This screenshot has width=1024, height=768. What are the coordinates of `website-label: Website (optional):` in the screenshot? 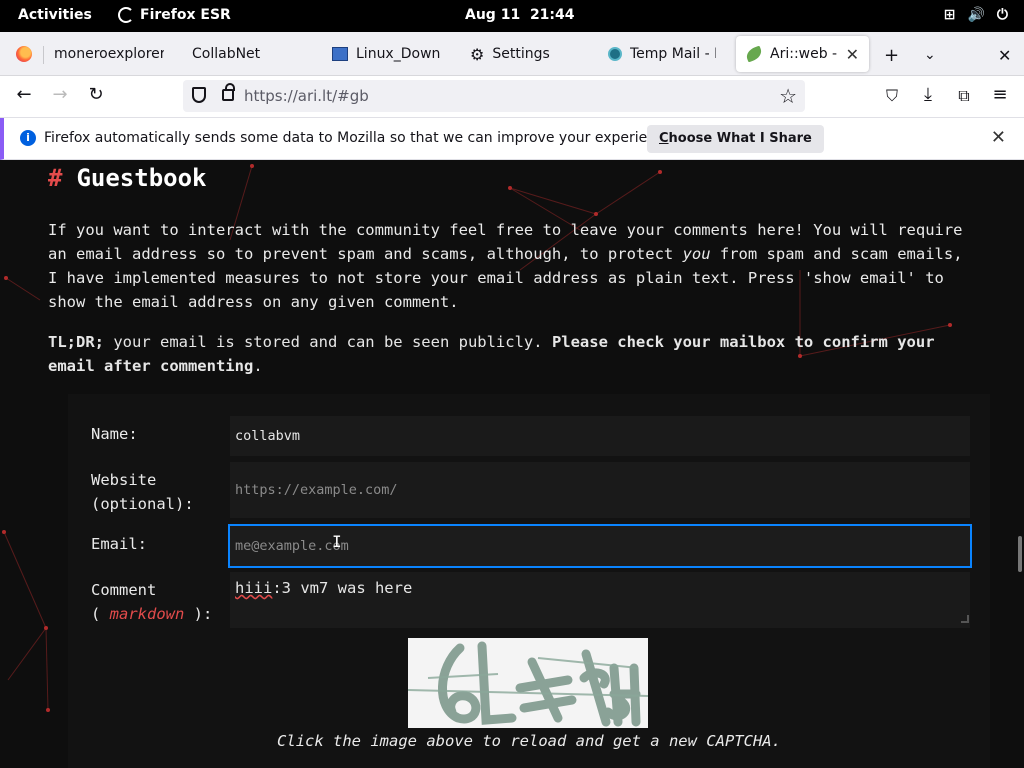 It's located at (142, 492).